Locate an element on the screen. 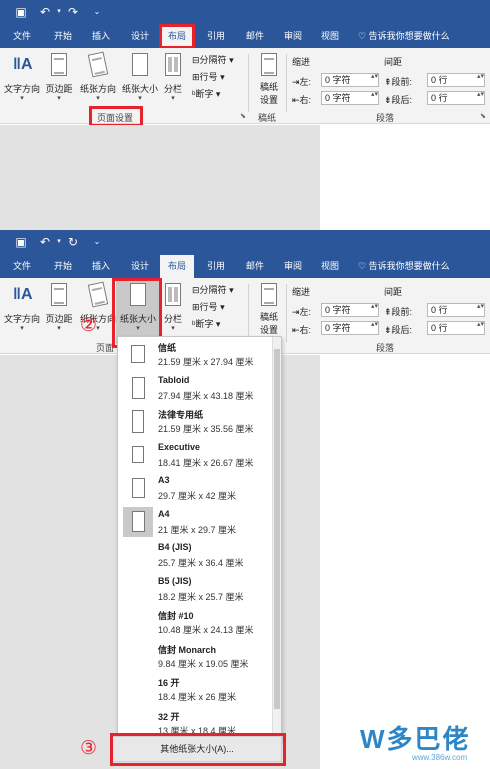 Image resolution: width=490 pixels, height=769 pixels. redo-icon: ↷ is located at coordinates (73, 12).